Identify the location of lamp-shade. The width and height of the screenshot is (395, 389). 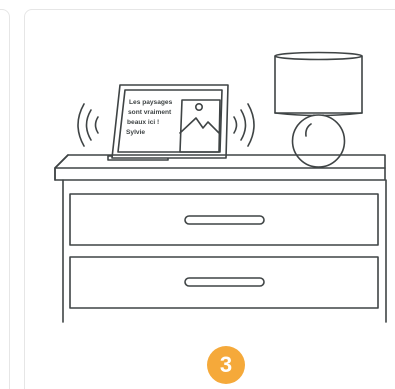
(318, 84).